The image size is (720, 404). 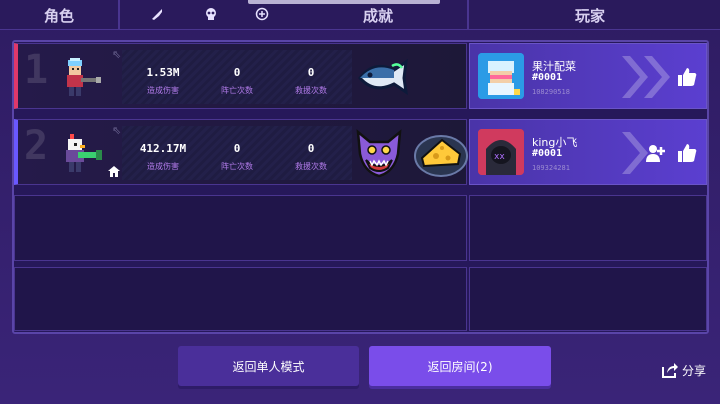 I want to click on player-cell: 果汁配菜 #0001 108290518, so click(x=588, y=76).